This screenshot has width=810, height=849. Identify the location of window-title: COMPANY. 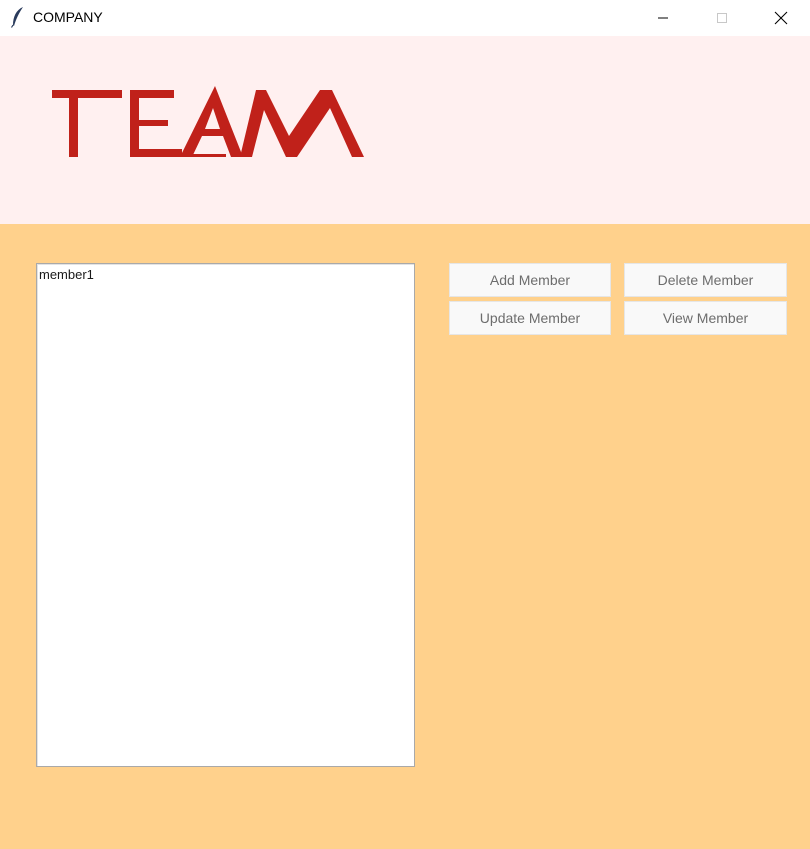
(68, 17).